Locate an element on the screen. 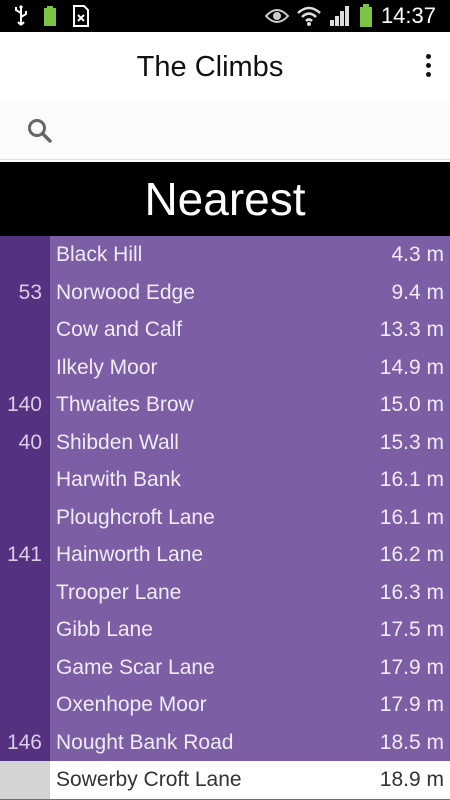 The height and width of the screenshot is (800, 450). search-input is located at coordinates (249, 131).